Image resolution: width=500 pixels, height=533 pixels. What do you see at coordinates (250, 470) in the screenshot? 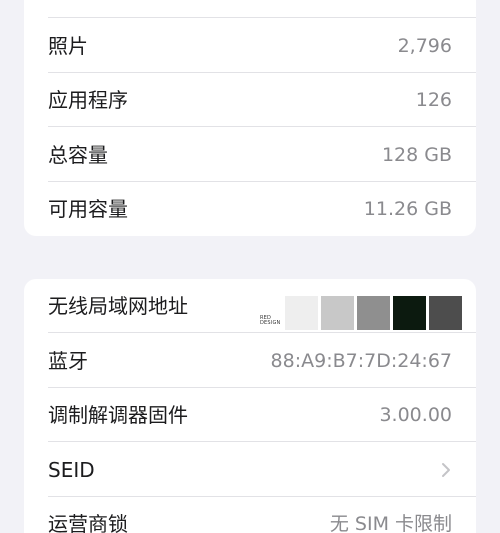
I see `seid-row: SEID` at bounding box center [250, 470].